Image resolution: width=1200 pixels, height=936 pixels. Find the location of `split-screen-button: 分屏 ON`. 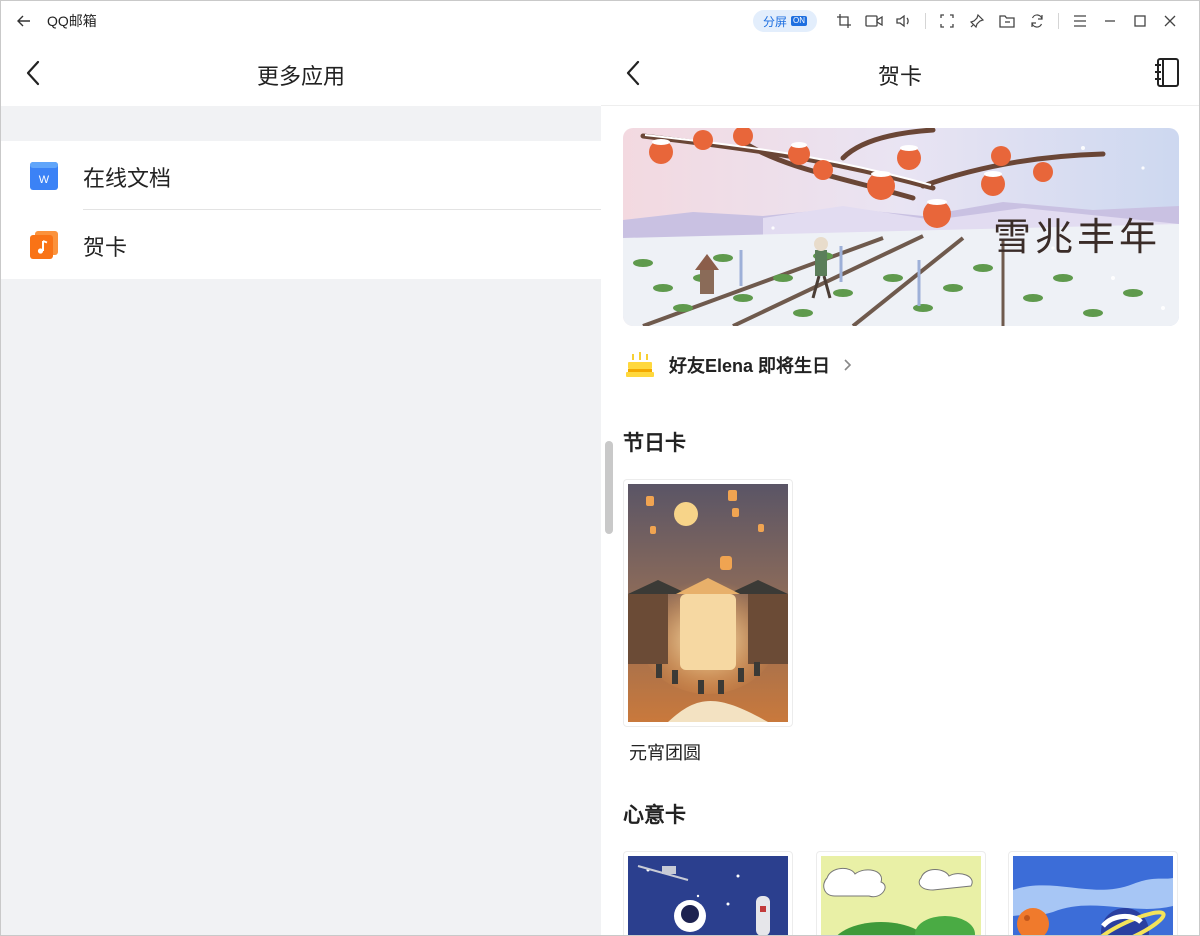

split-screen-button: 分屏 ON is located at coordinates (784, 21).